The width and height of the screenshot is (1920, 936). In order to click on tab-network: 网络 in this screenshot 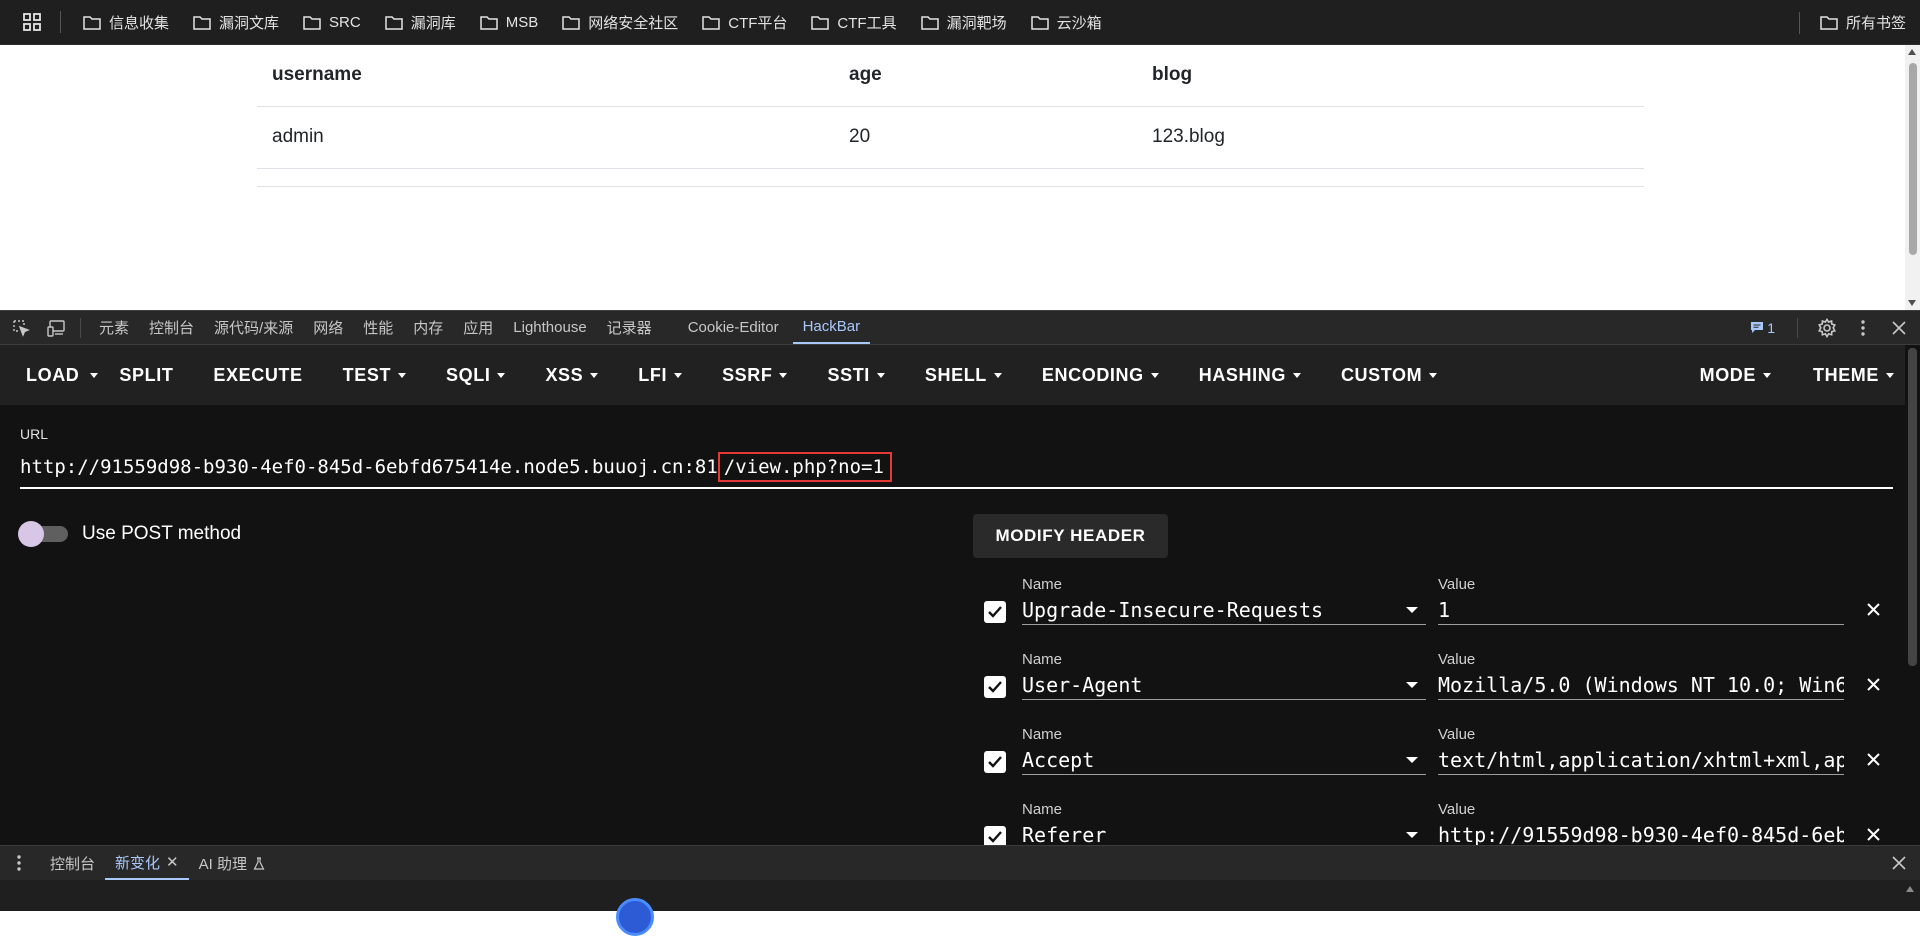, I will do `click(328, 327)`.